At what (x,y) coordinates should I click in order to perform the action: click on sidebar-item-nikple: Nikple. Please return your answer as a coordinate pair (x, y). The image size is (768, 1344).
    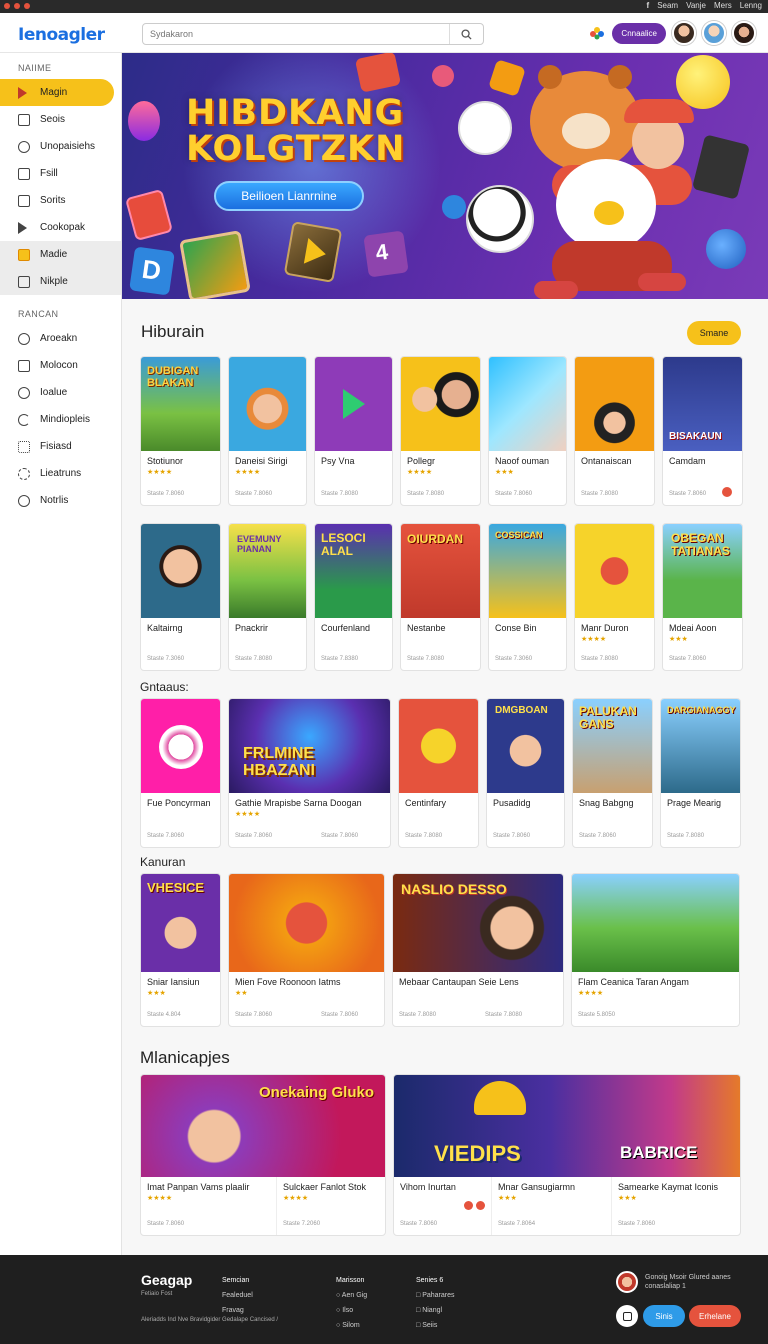
    Looking at the image, I should click on (60, 281).